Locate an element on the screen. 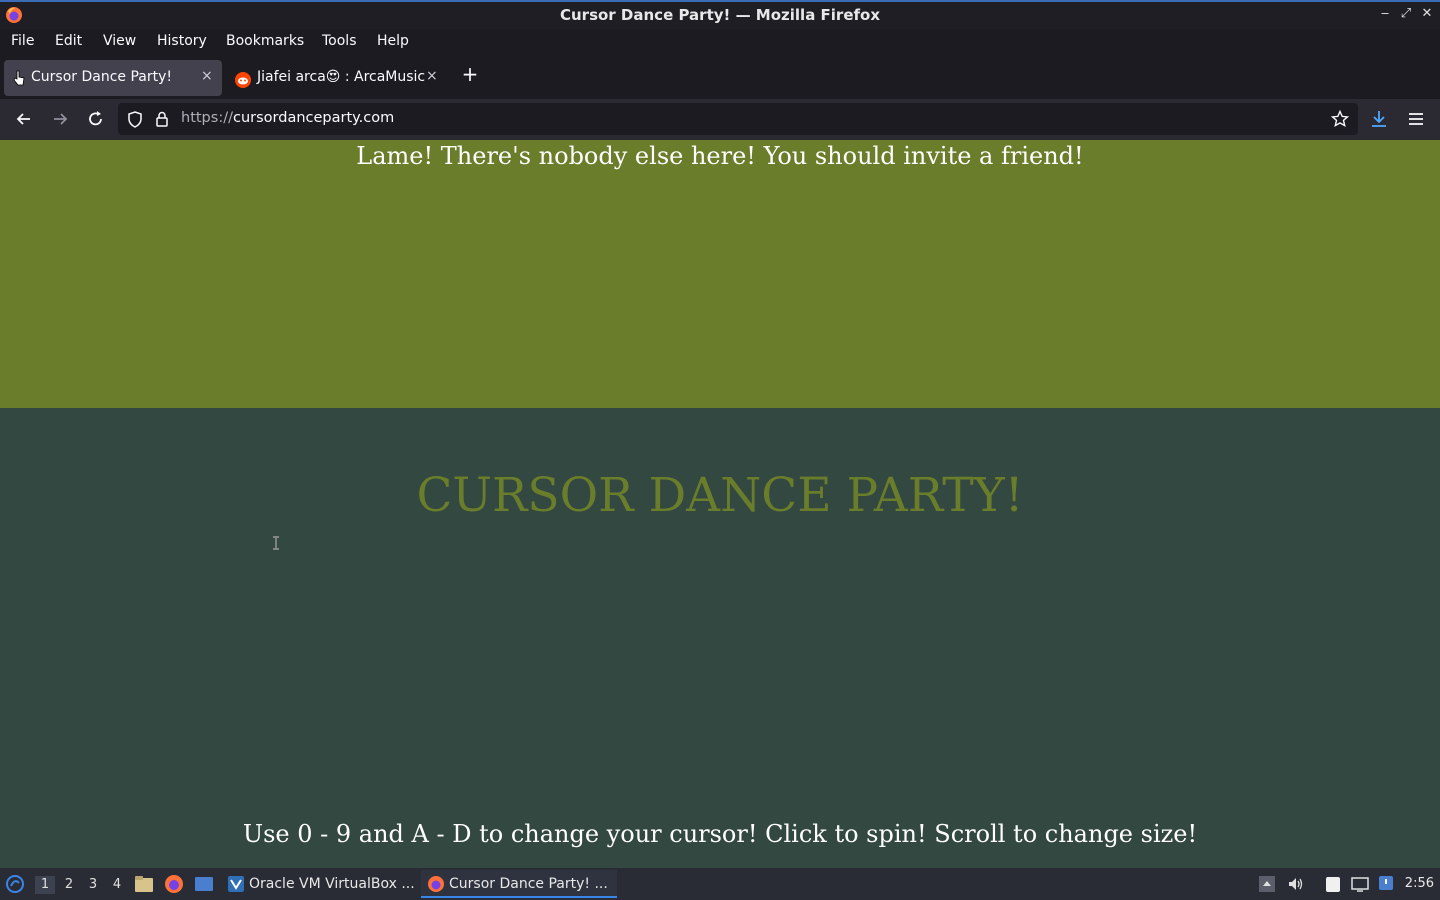 The height and width of the screenshot is (900, 1440). notification-icon is located at coordinates (1387, 884).